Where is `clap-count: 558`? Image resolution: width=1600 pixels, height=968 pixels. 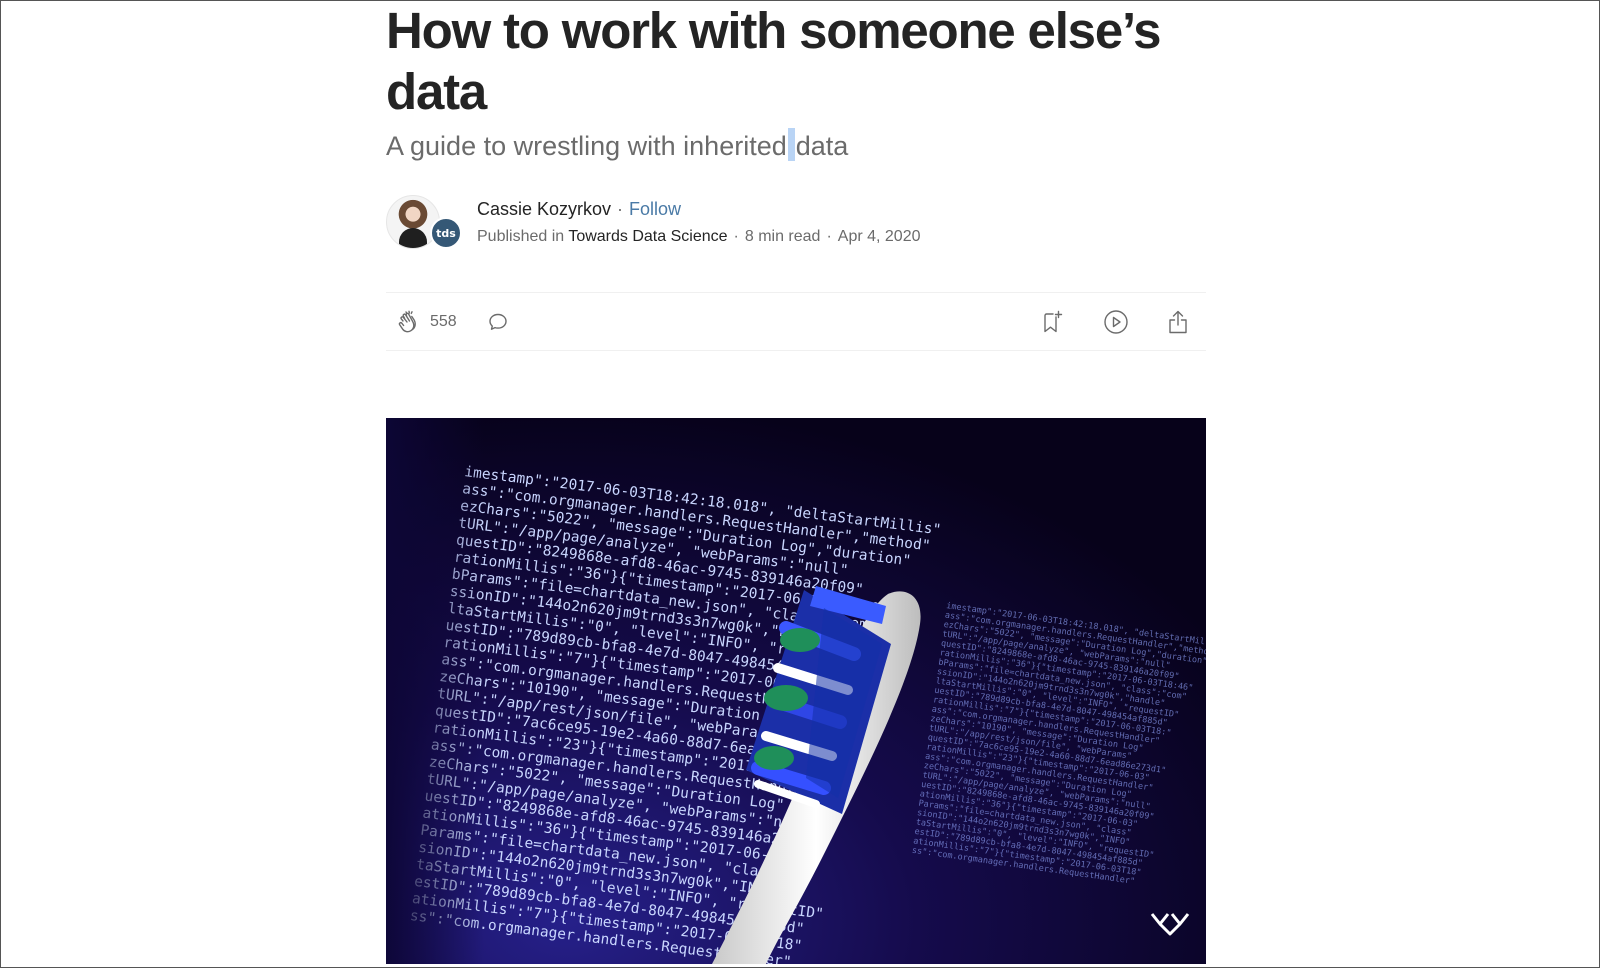
clap-count: 558 is located at coordinates (443, 321).